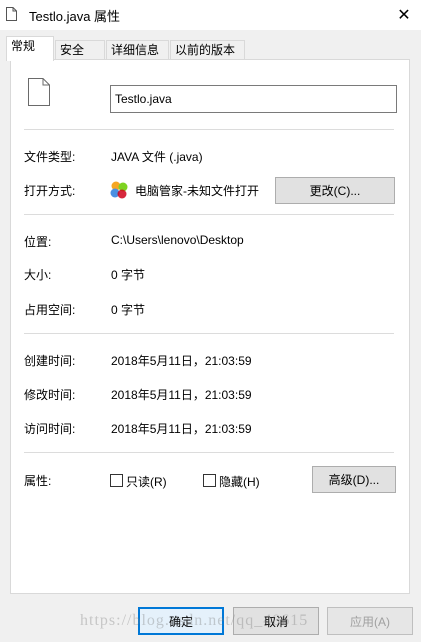 This screenshot has height=642, width=421. I want to click on attributes-label: 属性:, so click(38, 481).